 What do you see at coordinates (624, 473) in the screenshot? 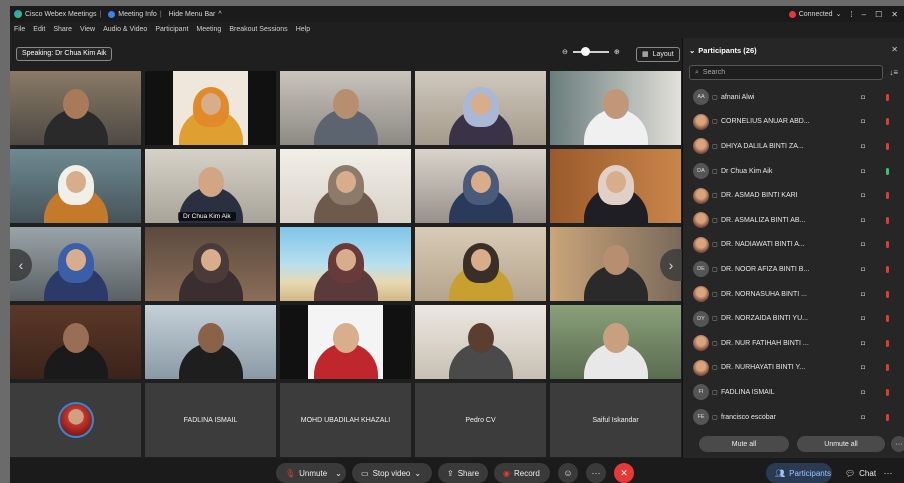
I see `leave-meeting-button: ✕` at bounding box center [624, 473].